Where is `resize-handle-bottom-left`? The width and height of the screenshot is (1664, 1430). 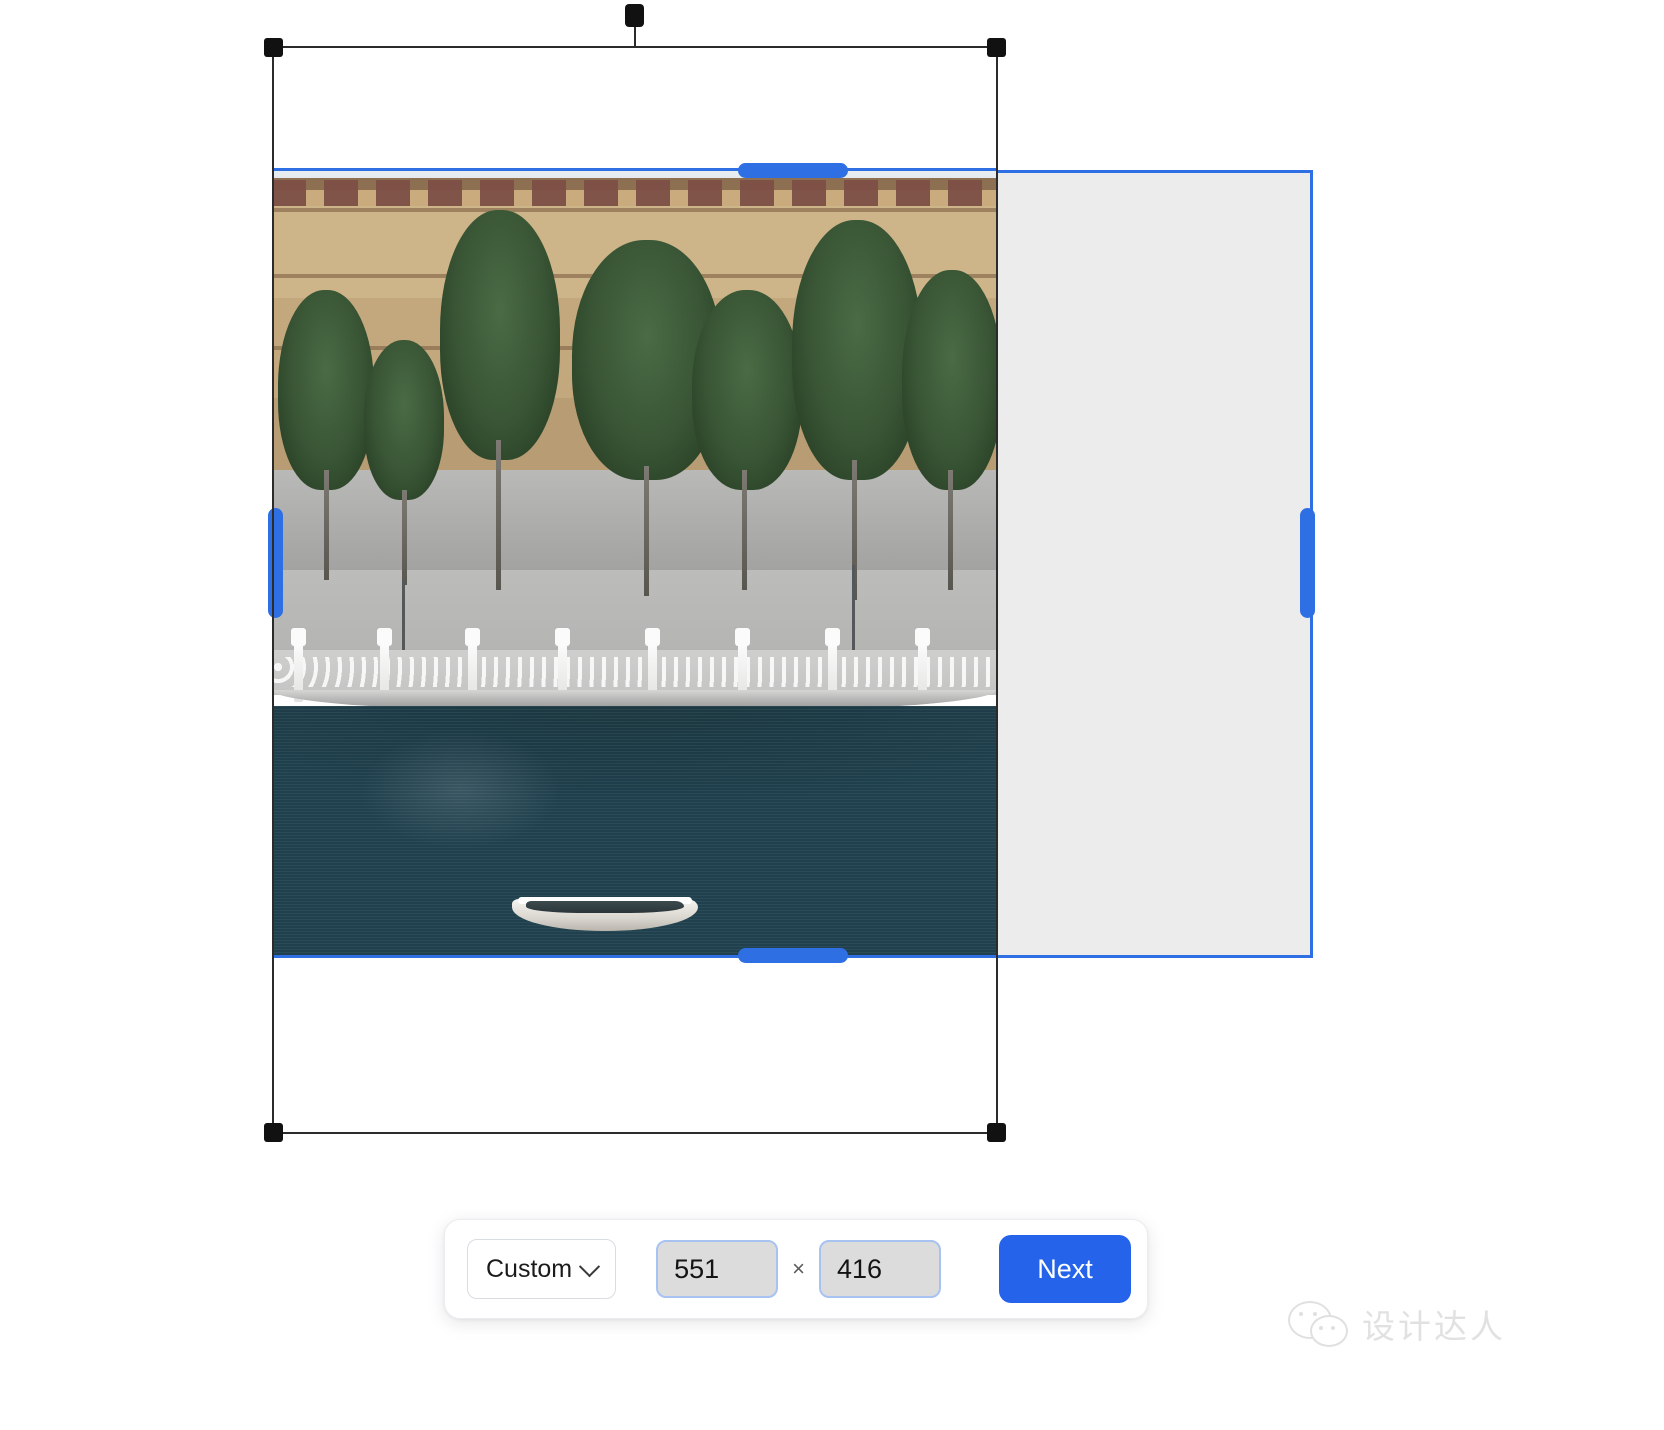 resize-handle-bottom-left is located at coordinates (273, 1132).